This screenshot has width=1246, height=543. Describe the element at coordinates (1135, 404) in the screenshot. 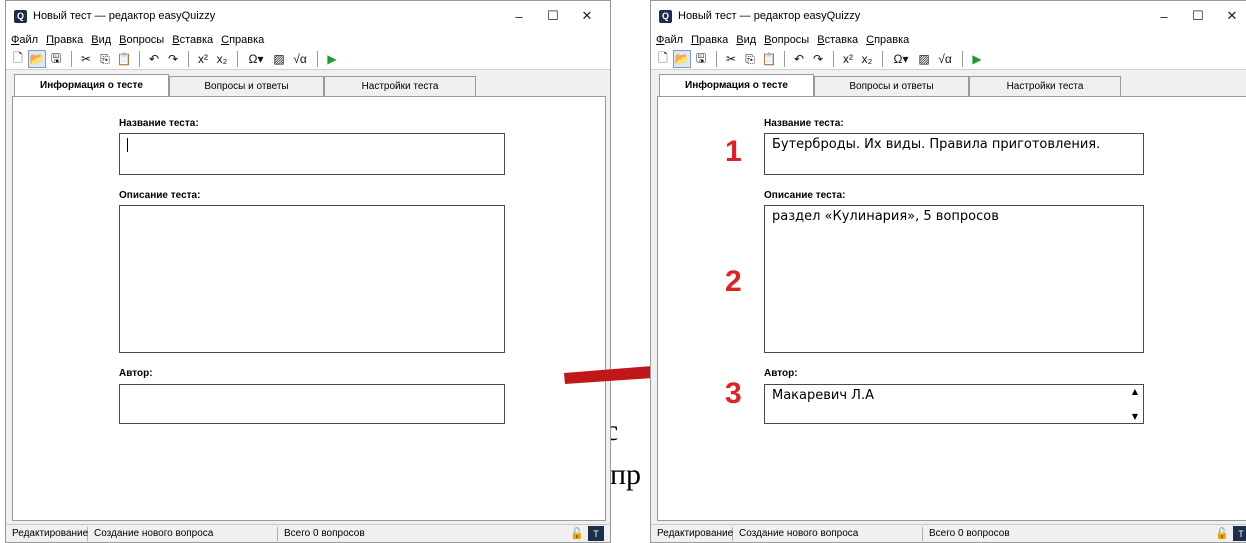

I see `author-scrollbar: ▲ ▼` at that location.